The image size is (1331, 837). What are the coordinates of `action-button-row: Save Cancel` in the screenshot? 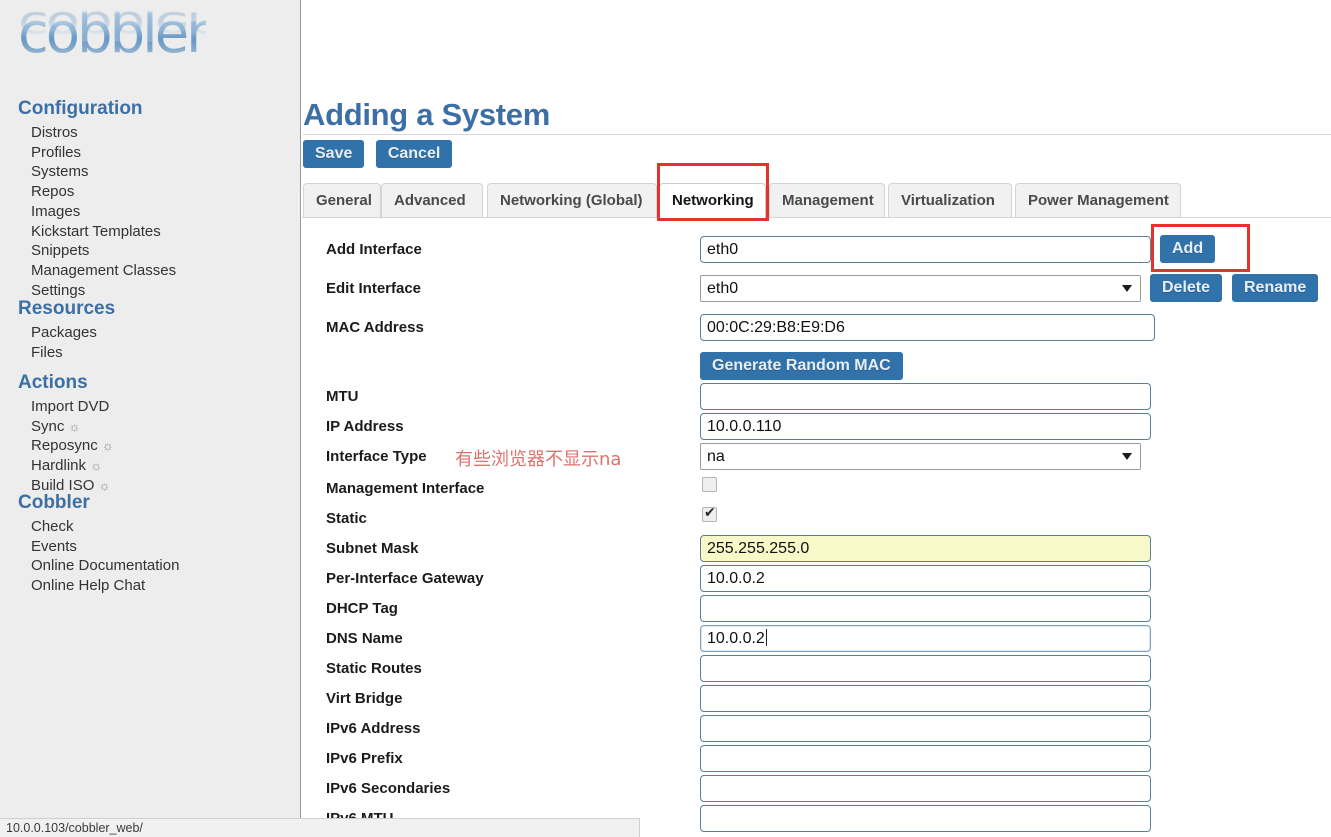 It's located at (378, 154).